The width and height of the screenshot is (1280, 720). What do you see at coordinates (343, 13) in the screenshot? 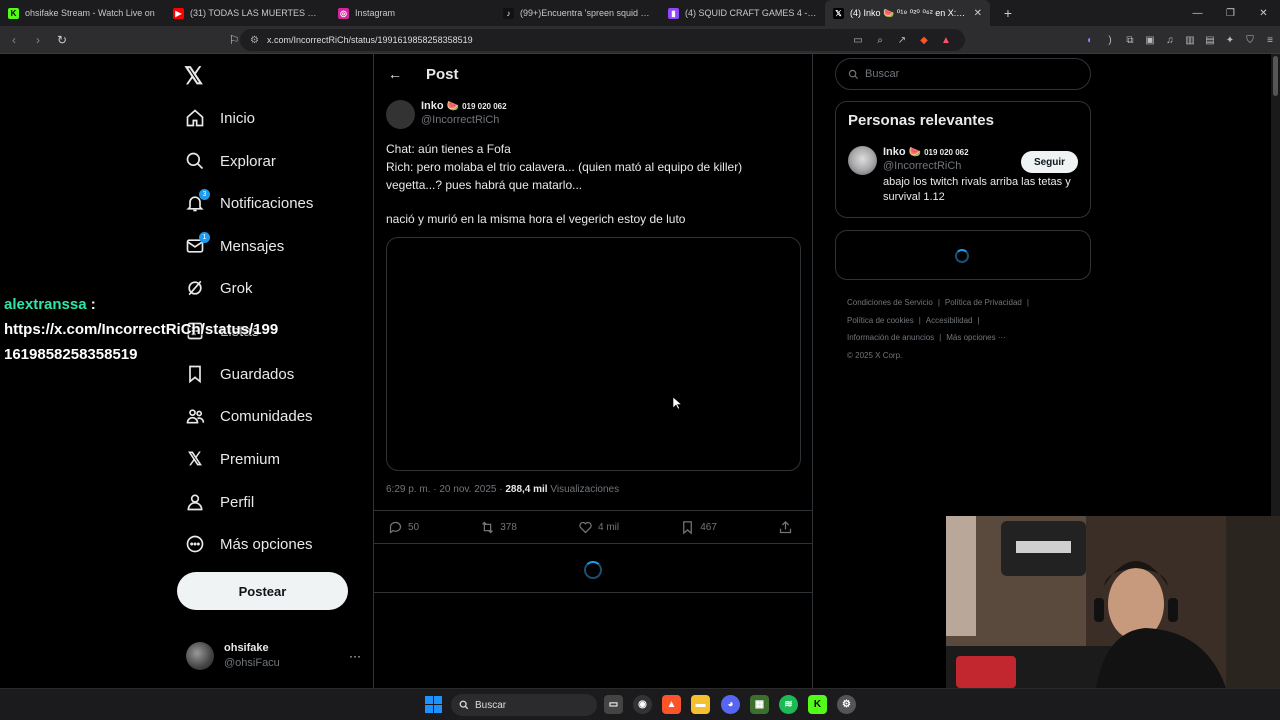
I see `instagram-icon: ◎` at bounding box center [343, 13].